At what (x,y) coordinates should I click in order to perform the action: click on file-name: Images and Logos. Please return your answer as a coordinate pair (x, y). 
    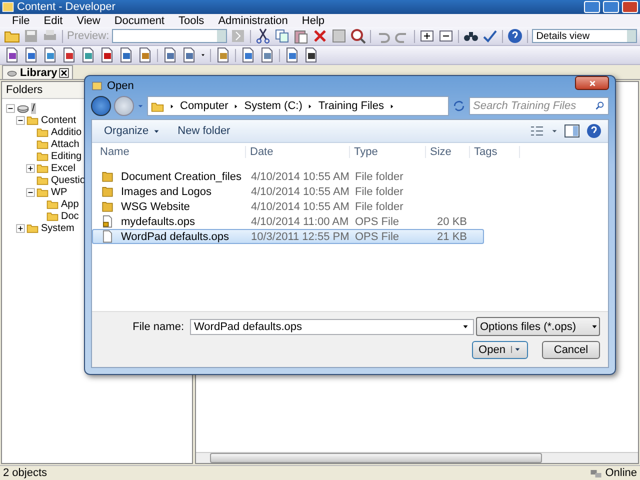
    Looking at the image, I should click on (166, 192).